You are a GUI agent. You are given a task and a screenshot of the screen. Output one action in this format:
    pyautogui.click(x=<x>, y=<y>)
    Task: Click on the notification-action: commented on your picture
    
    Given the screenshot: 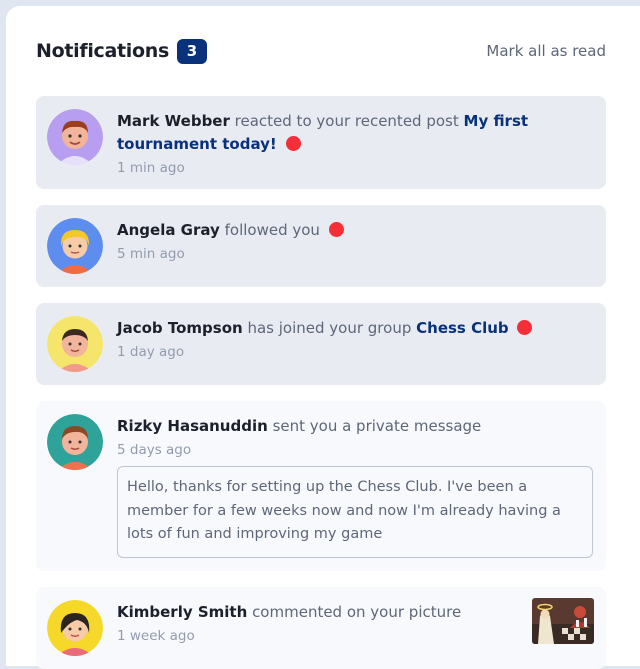 What is the action you would take?
    pyautogui.click(x=357, y=611)
    